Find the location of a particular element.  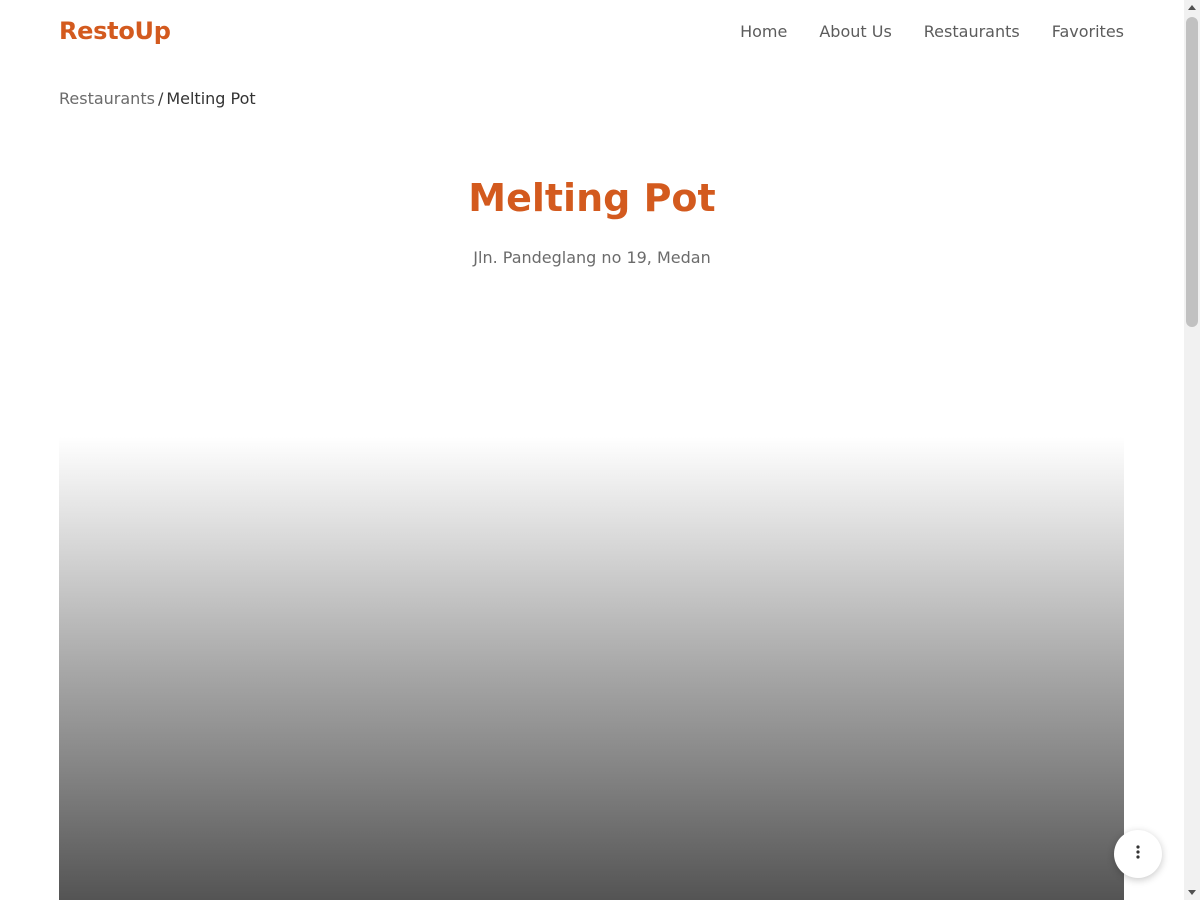

nav-item-about-us: About Us is located at coordinates (855, 31).